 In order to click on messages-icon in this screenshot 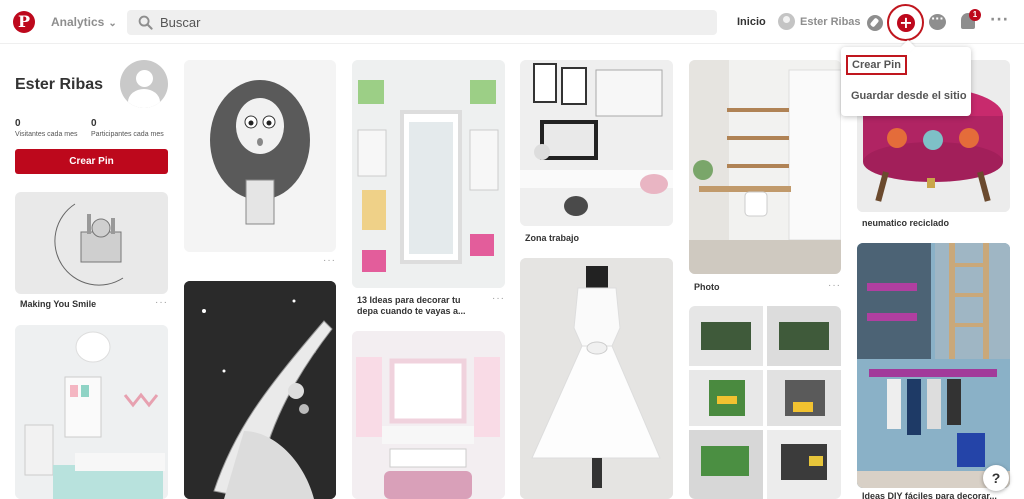, I will do `click(937, 21)`.